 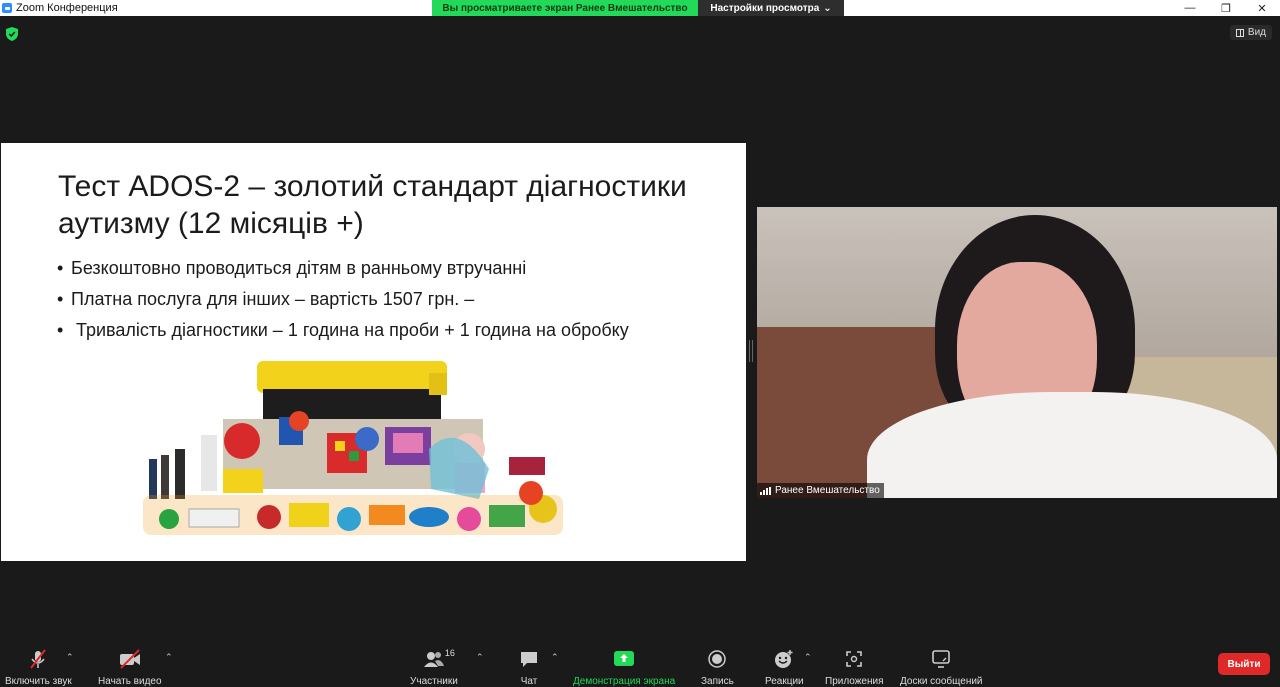 I want to click on whiteboards-button: Доски сообщений, so click(x=941, y=667).